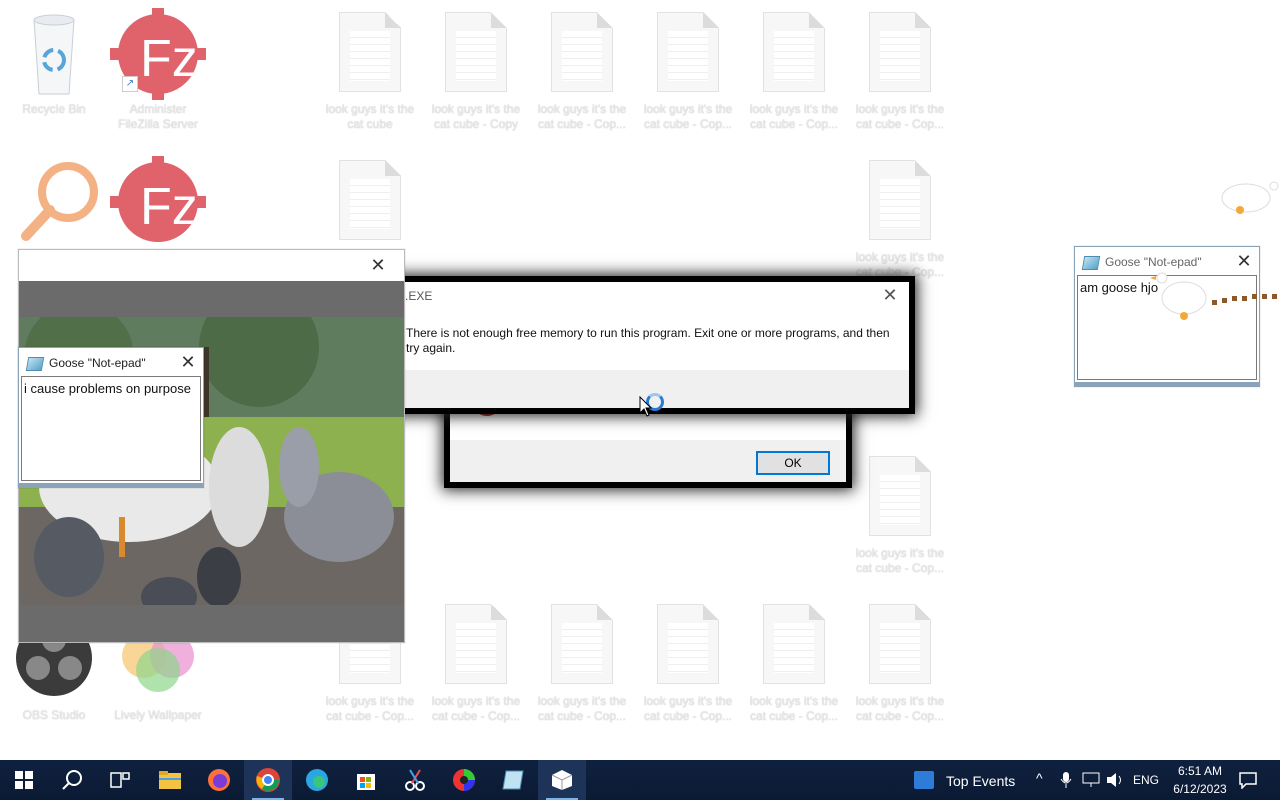  I want to click on file-icon-cat-cube, so click(370, 200).